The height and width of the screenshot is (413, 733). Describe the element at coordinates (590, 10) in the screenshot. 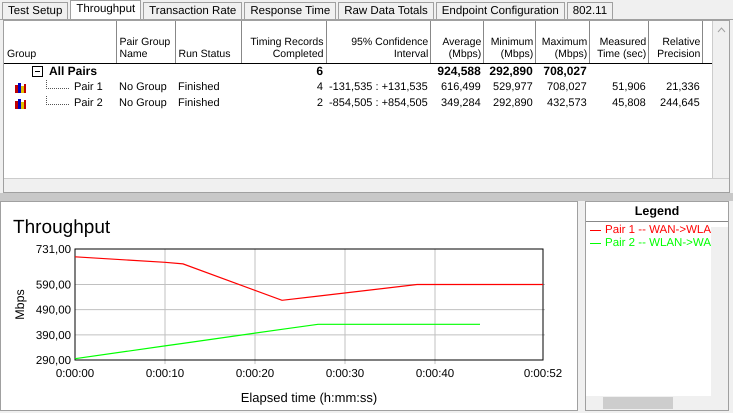

I see `tab: 802.11` at that location.